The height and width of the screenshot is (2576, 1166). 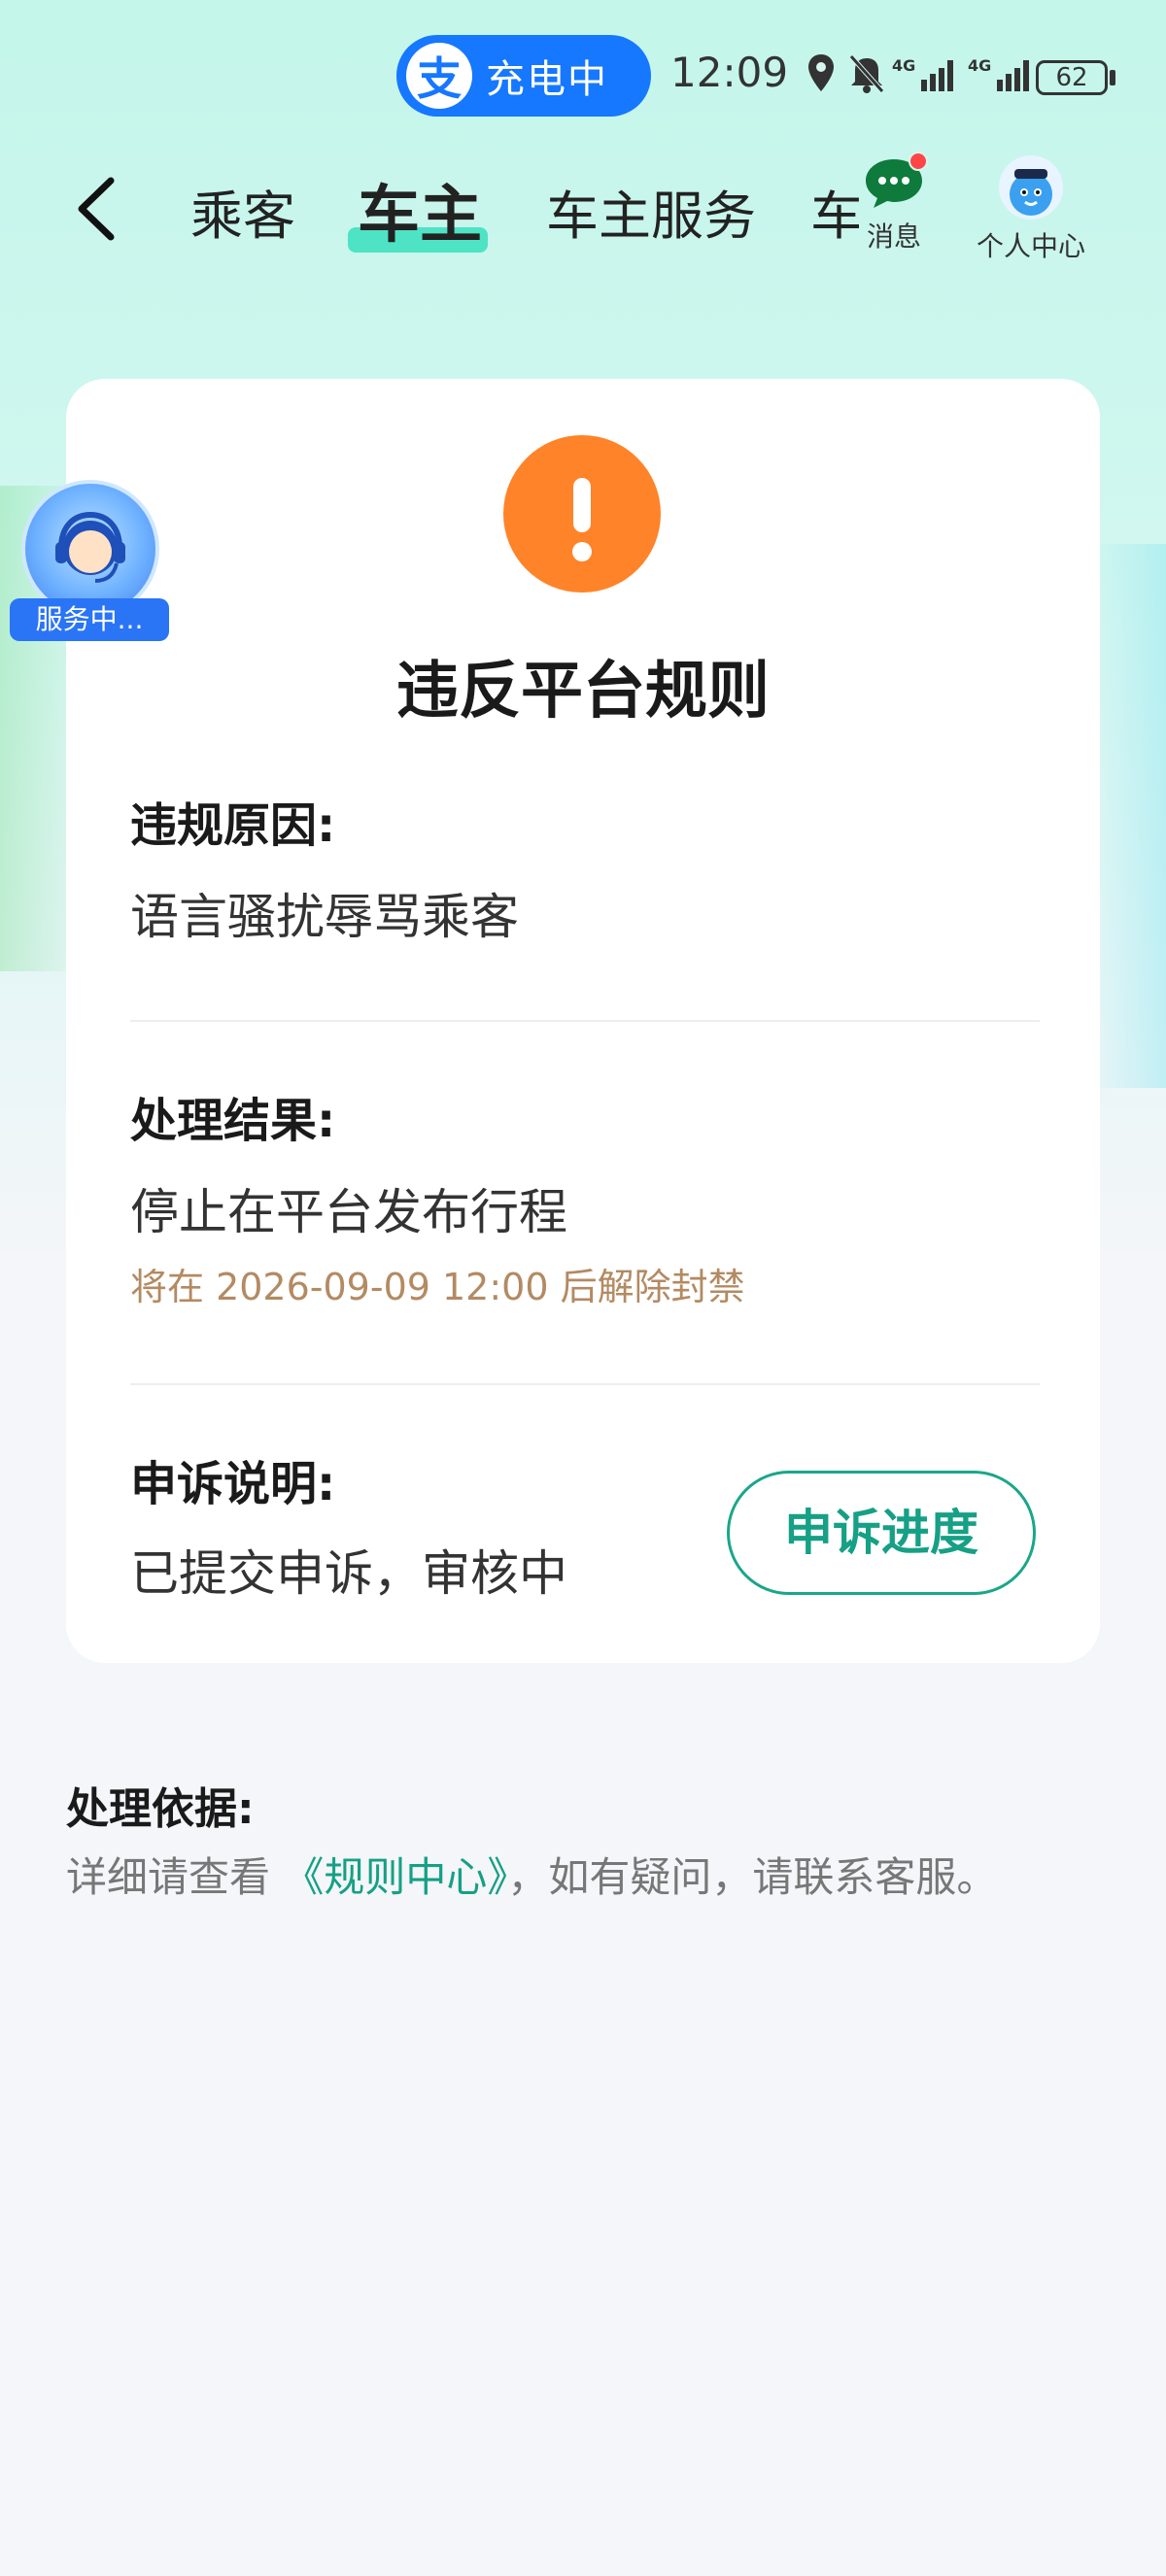 I want to click on messages-button: 消息, so click(x=894, y=203).